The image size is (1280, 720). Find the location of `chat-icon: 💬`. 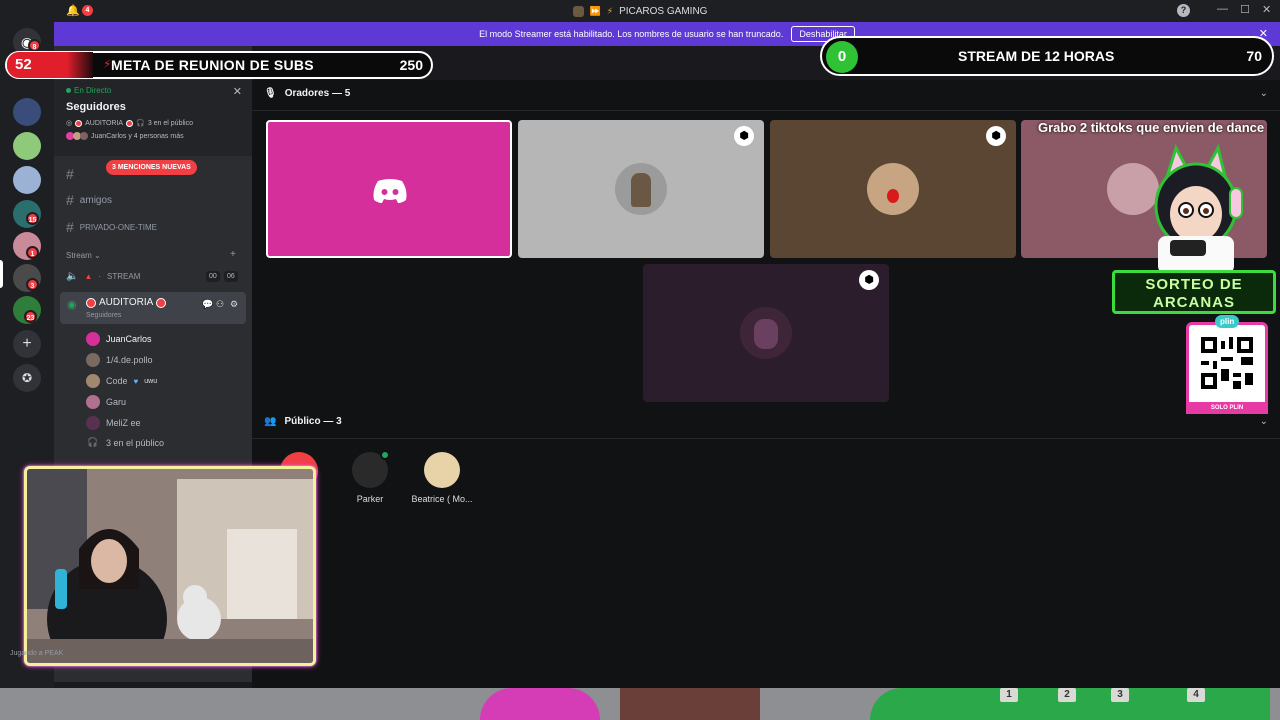

chat-icon: 💬 is located at coordinates (207, 304).